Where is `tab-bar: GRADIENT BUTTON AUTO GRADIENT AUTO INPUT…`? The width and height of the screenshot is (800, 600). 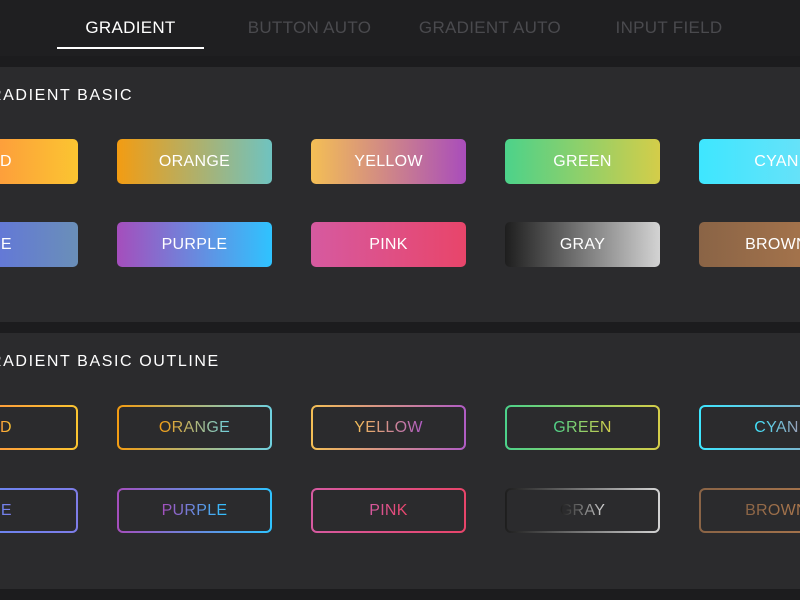
tab-bar: GRADIENT BUTTON AUTO GRADIENT AUTO INPUT… is located at coordinates (400, 28).